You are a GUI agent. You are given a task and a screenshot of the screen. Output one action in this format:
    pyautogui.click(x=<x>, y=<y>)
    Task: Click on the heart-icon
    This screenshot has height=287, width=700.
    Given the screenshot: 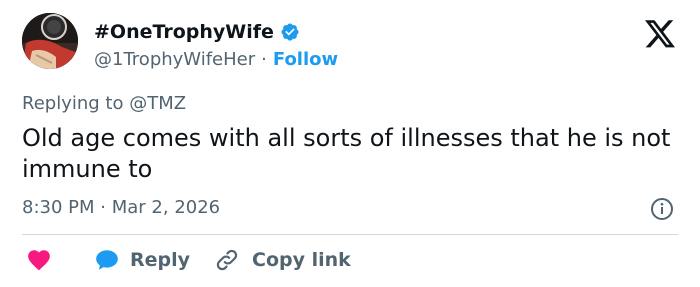 What is the action you would take?
    pyautogui.click(x=39, y=260)
    